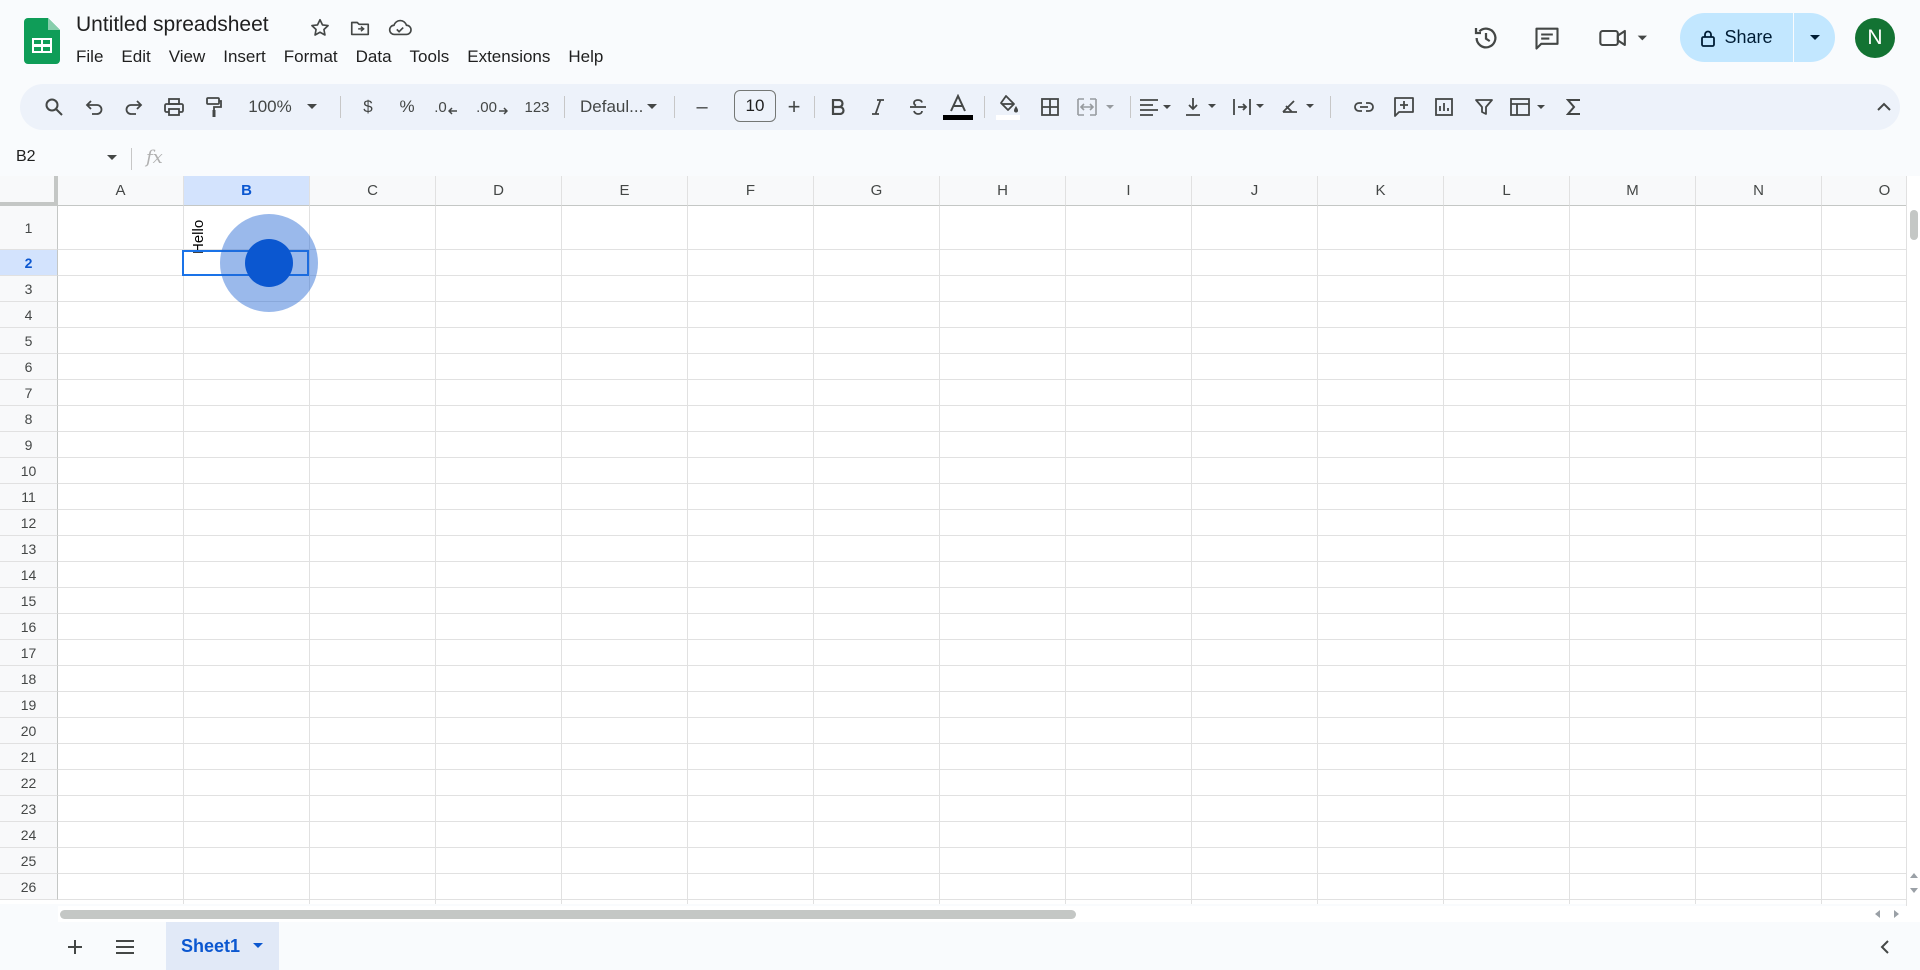 This screenshot has height=970, width=1920. What do you see at coordinates (1203, 107) in the screenshot?
I see `vertical-align-icon` at bounding box center [1203, 107].